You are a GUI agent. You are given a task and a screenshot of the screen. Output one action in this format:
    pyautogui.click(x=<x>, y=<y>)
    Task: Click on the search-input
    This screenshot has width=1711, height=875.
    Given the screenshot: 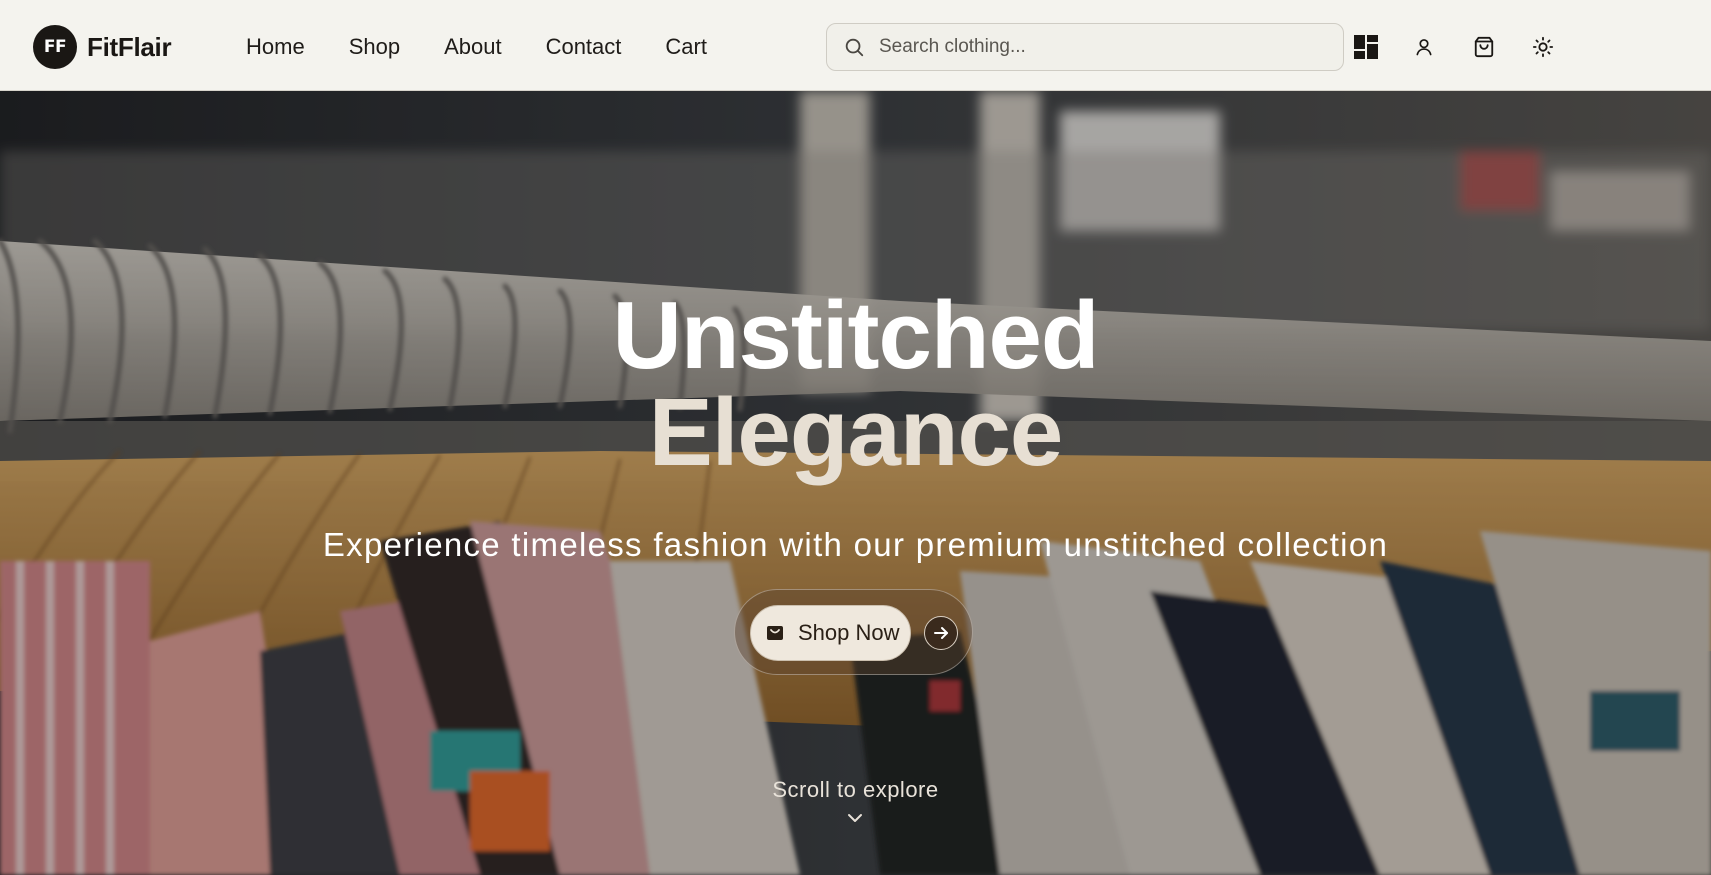 What is the action you would take?
    pyautogui.click(x=1099, y=47)
    